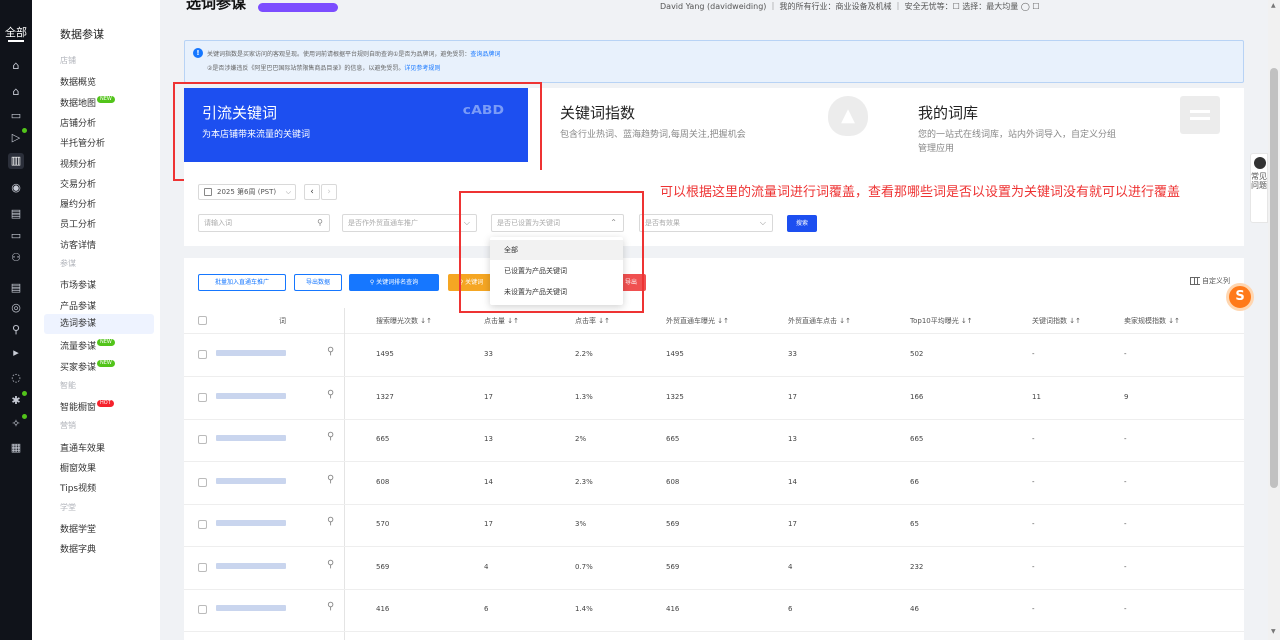 Image resolution: width=1280 pixels, height=640 pixels. I want to click on sidebar-item: 履约分析, so click(78, 203).